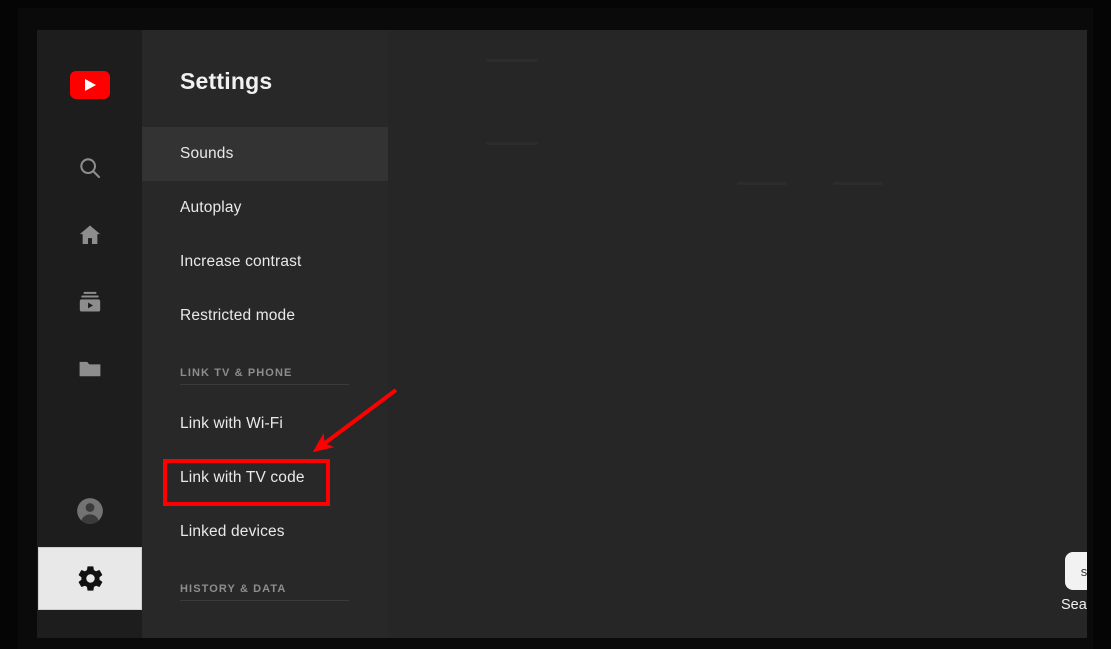 Image resolution: width=1111 pixels, height=649 pixels. What do you see at coordinates (232, 423) in the screenshot?
I see `menu-item-label: Link with Wi-Fi` at bounding box center [232, 423].